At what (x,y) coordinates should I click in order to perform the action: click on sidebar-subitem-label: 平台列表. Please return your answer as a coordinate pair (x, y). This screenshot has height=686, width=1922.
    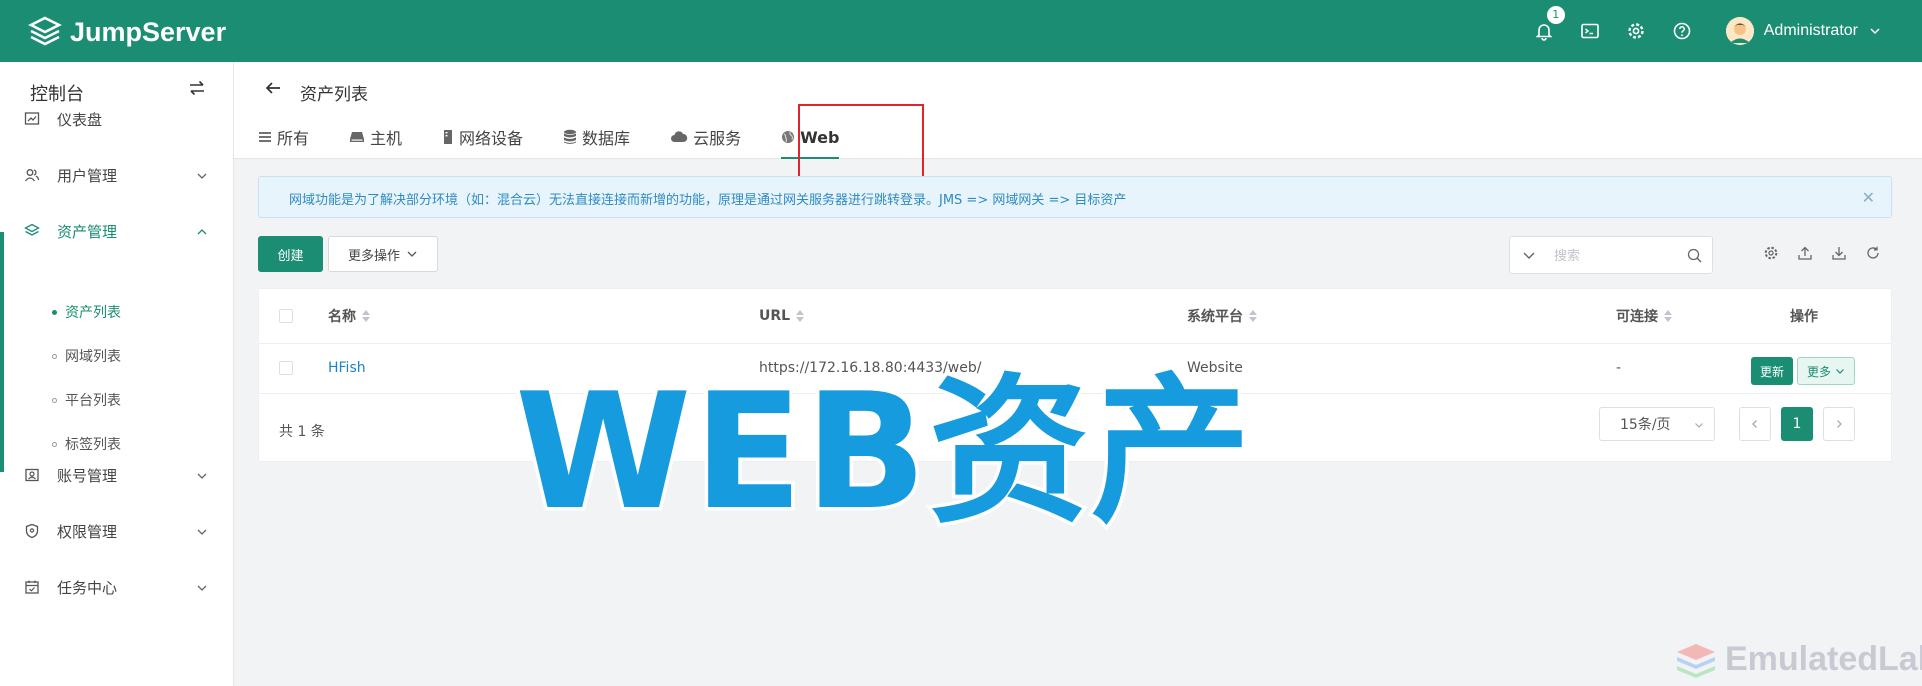
    Looking at the image, I should click on (93, 401).